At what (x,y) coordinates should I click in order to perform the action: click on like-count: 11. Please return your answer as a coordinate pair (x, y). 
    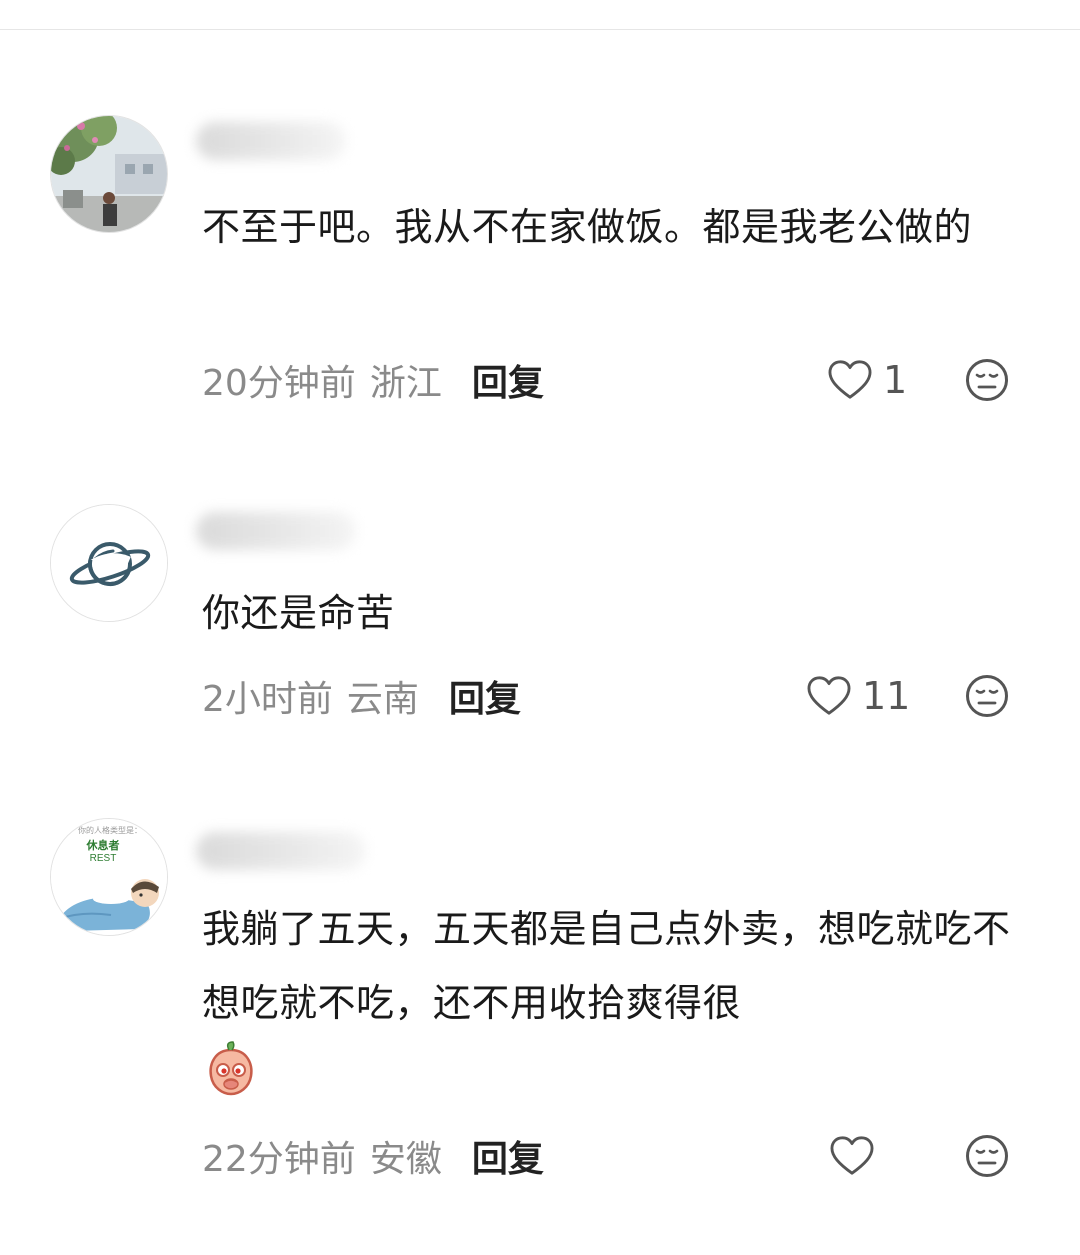
    Looking at the image, I should click on (886, 696).